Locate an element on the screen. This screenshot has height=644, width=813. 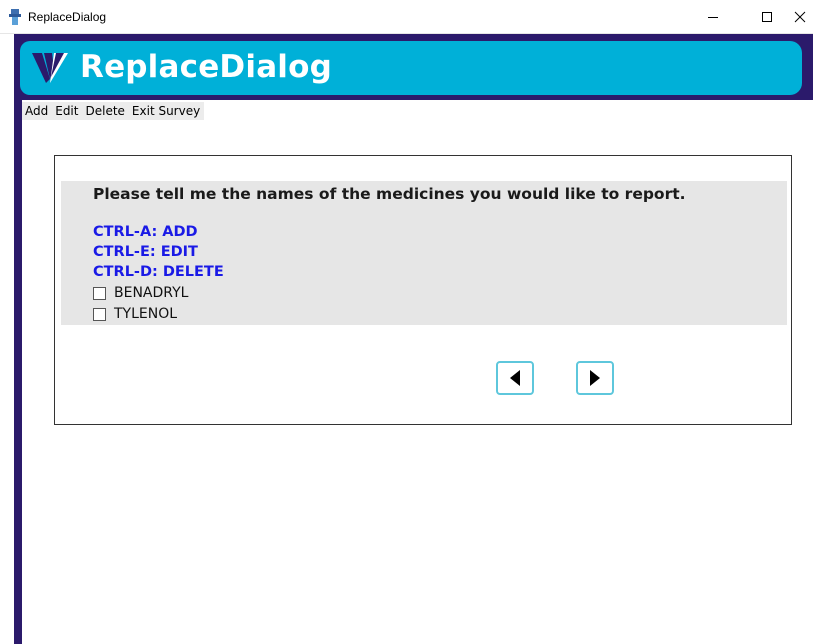
triangle-left-icon is located at coordinates (515, 378).